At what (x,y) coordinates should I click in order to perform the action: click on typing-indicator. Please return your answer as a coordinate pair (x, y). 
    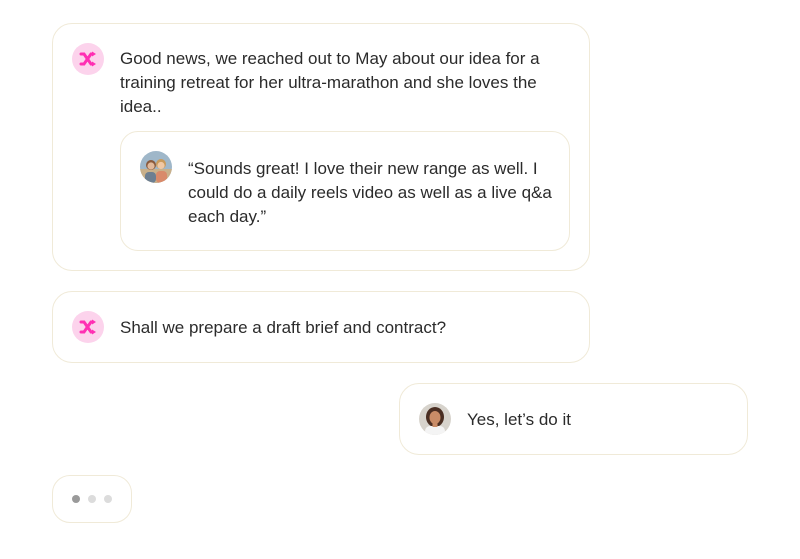
    Looking at the image, I should click on (92, 499).